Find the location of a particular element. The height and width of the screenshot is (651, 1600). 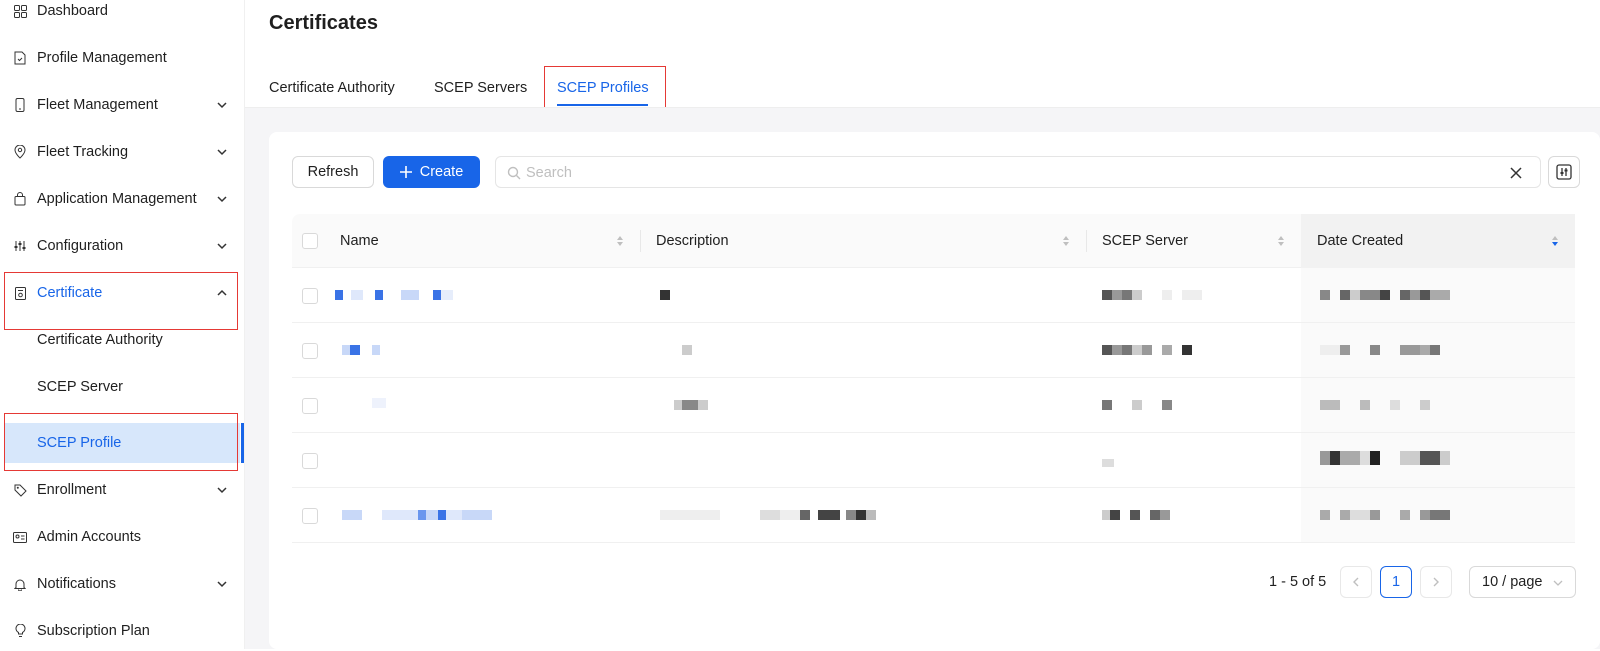

page-title: Certificates is located at coordinates (323, 23).